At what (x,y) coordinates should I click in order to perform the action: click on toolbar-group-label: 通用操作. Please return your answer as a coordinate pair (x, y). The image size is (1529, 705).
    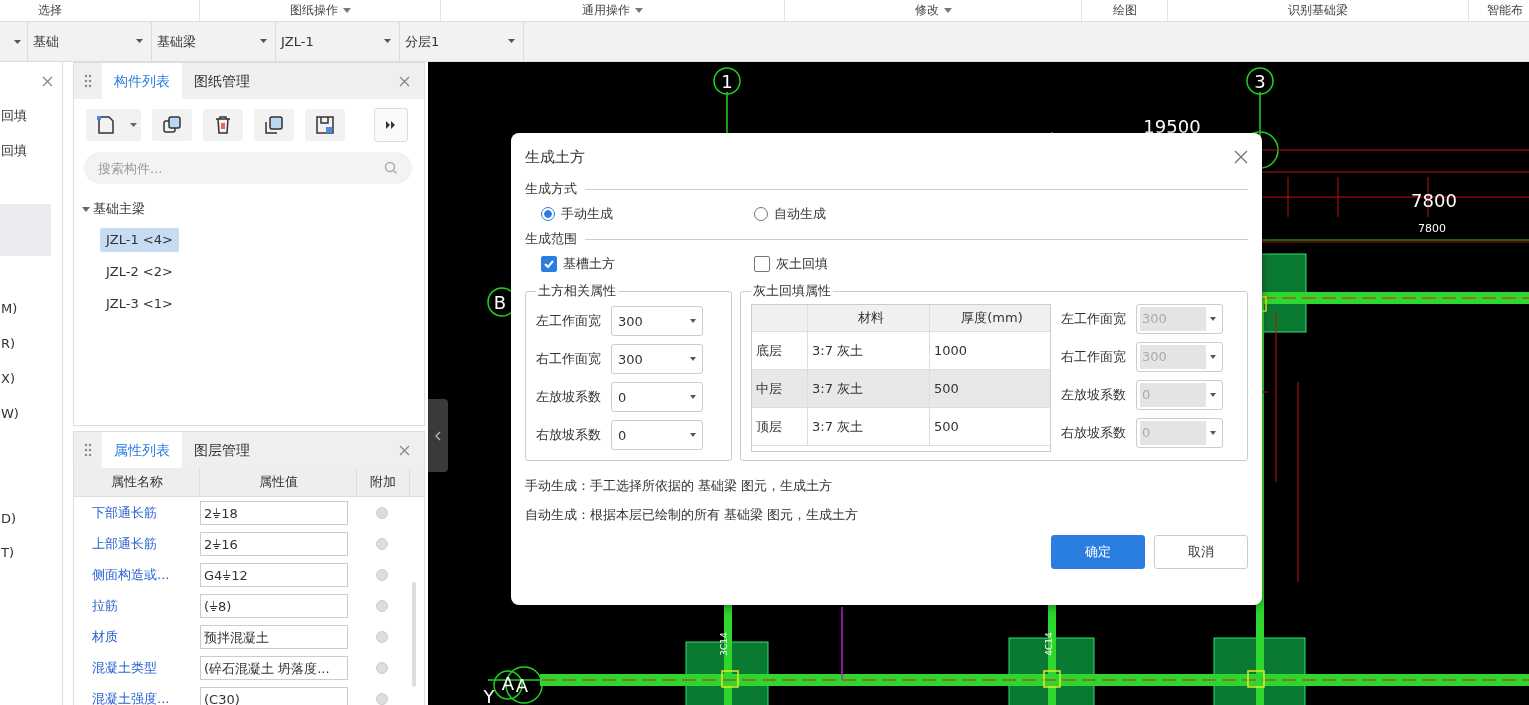
    Looking at the image, I should click on (606, 10).